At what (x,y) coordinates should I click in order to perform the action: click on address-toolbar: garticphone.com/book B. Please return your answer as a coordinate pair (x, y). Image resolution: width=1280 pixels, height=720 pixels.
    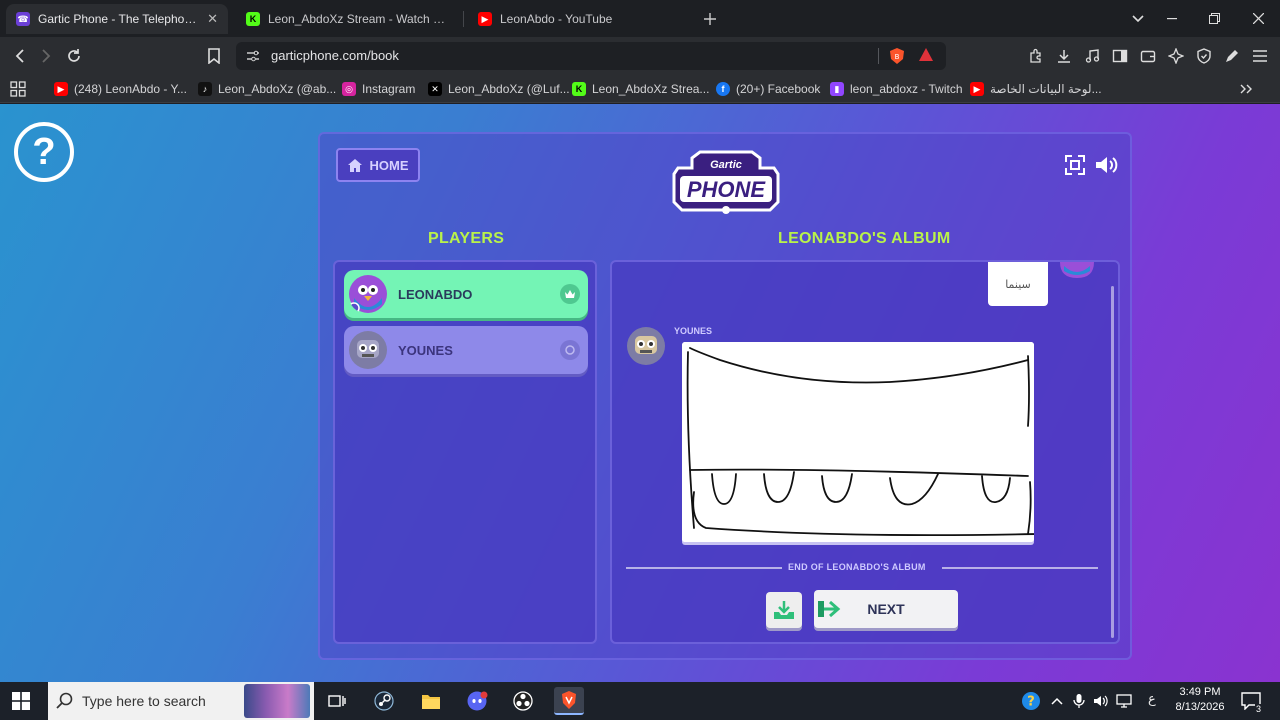
    Looking at the image, I should click on (640, 56).